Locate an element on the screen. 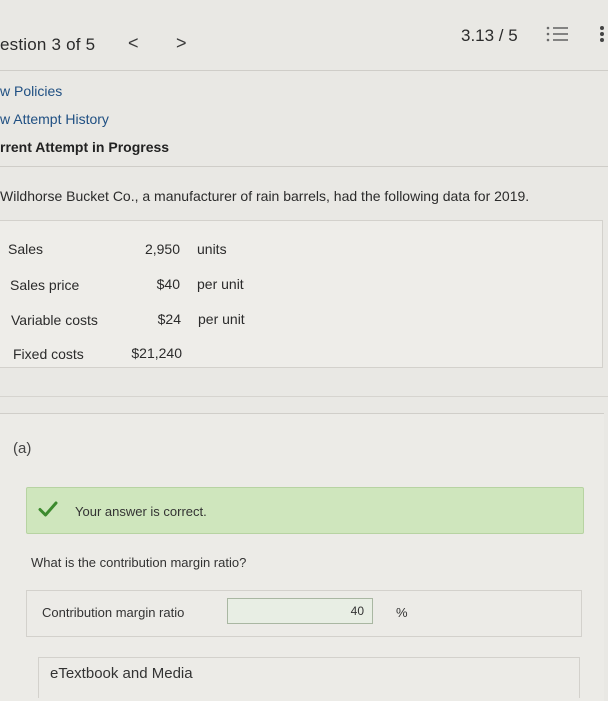  row-unit-variable-costs: per unit is located at coordinates (221, 319).